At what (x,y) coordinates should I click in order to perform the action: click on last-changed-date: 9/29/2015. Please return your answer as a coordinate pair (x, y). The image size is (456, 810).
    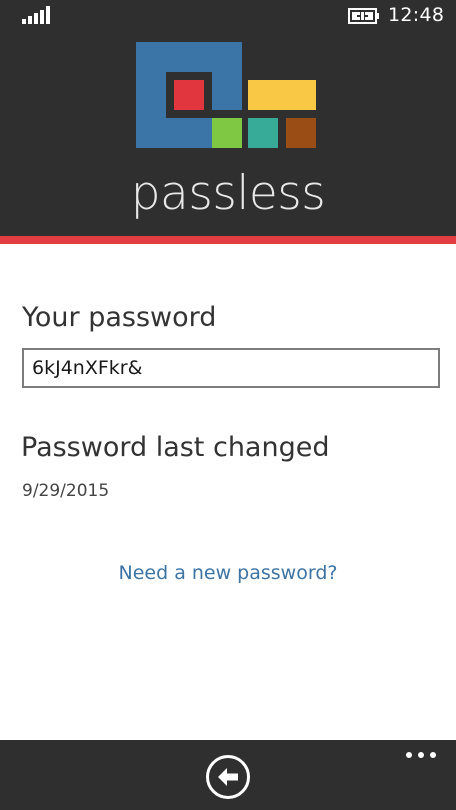
    Looking at the image, I should click on (66, 491).